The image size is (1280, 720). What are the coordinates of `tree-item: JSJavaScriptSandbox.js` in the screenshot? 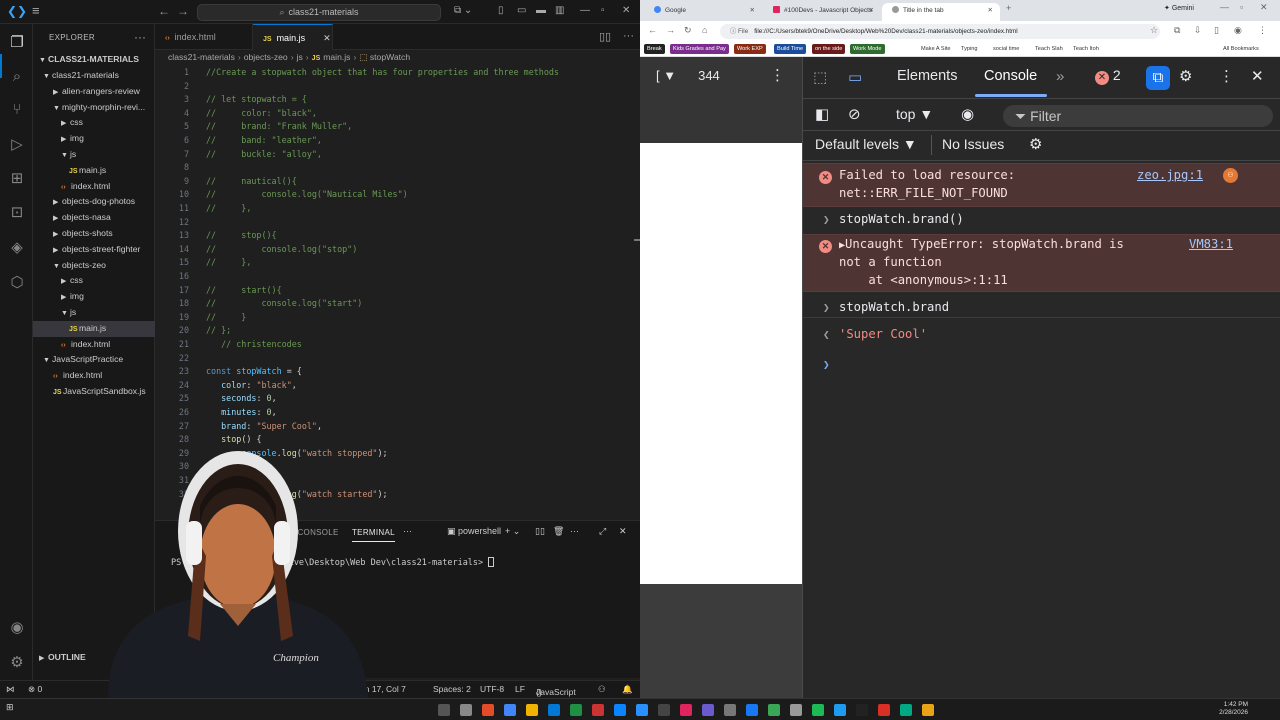 It's located at (94, 392).